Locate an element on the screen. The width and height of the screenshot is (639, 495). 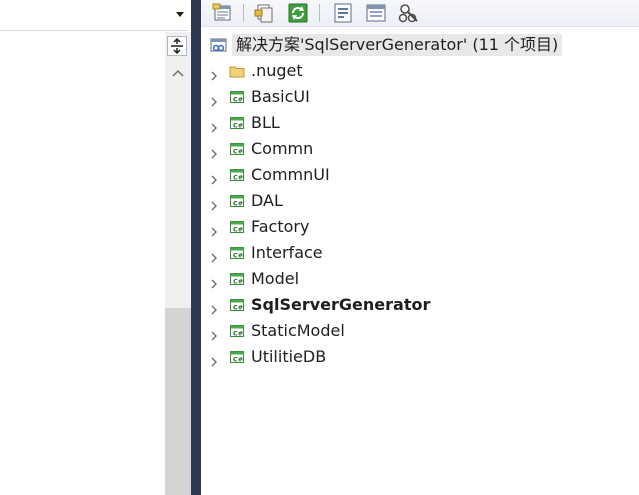
solution-explorer-toolbar is located at coordinates (420, 13).